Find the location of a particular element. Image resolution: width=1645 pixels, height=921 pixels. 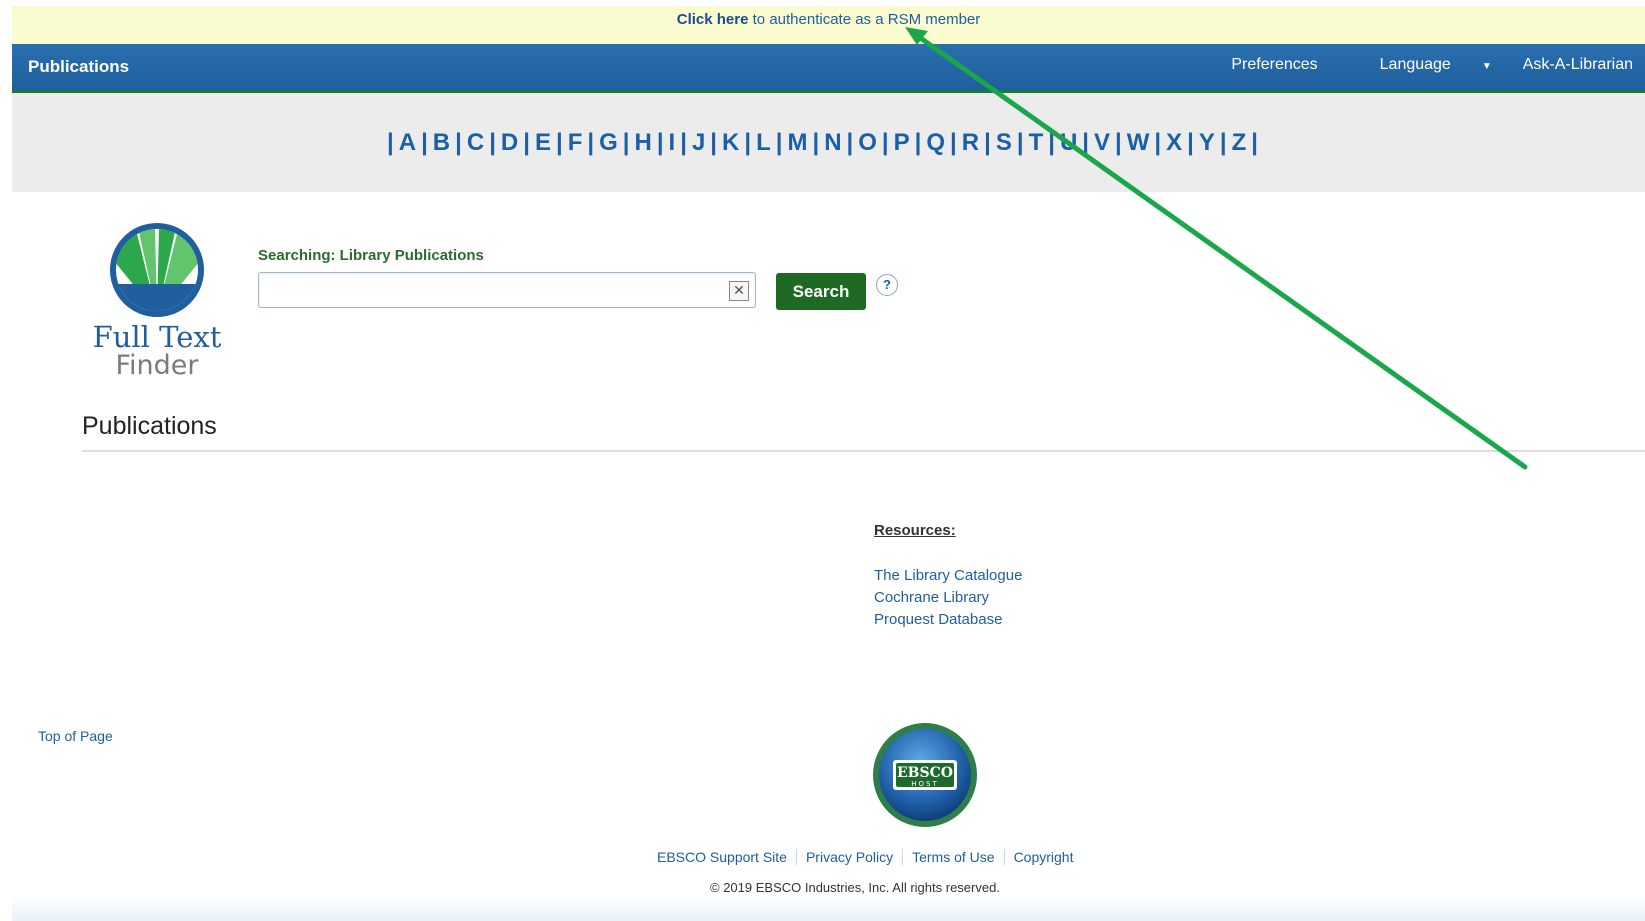

search-button: Search is located at coordinates (821, 291).